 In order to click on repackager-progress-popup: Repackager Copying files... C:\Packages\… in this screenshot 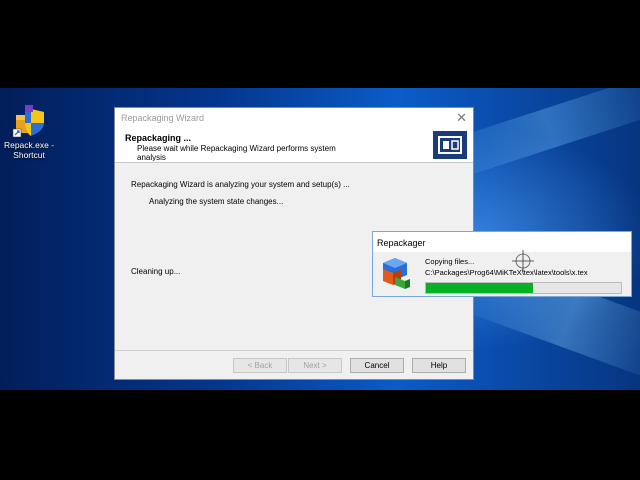, I will do `click(502, 264)`.